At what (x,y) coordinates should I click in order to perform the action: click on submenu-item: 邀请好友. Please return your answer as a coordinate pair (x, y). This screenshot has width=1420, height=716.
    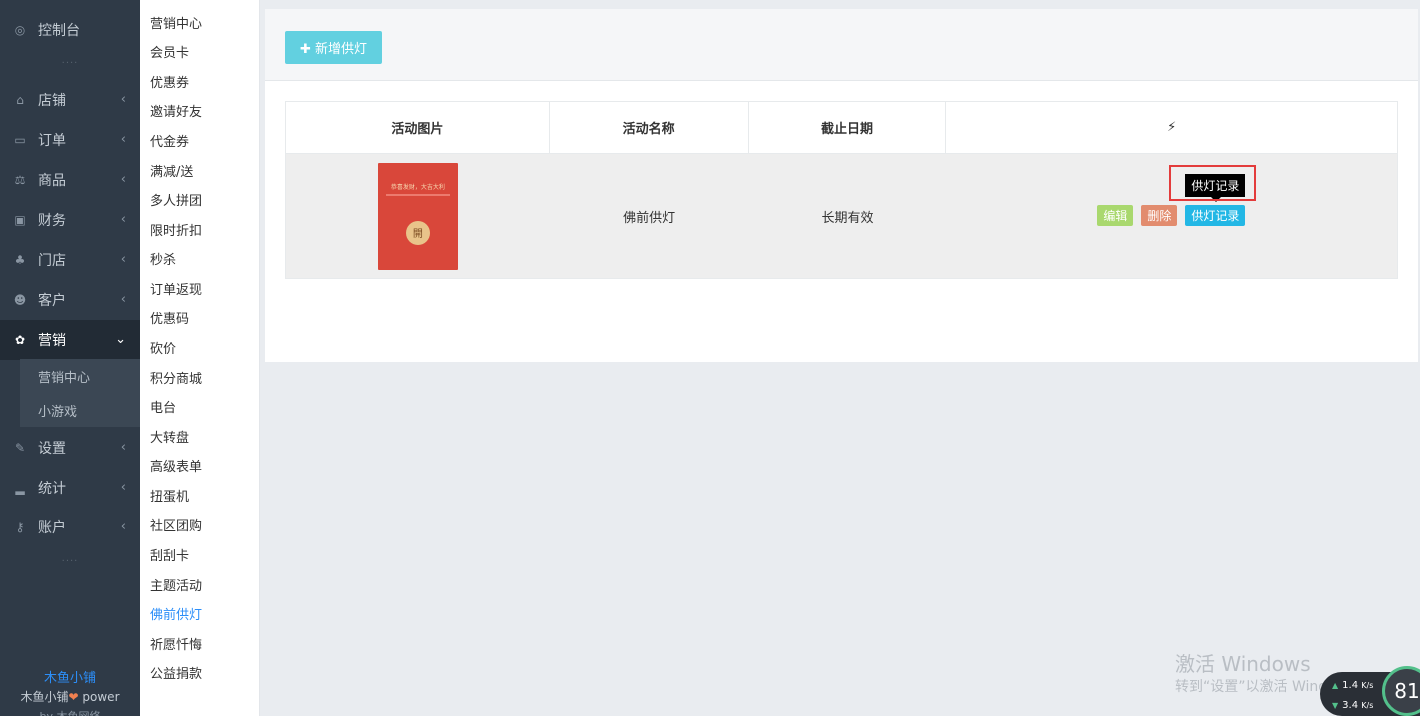
    Looking at the image, I should click on (176, 113).